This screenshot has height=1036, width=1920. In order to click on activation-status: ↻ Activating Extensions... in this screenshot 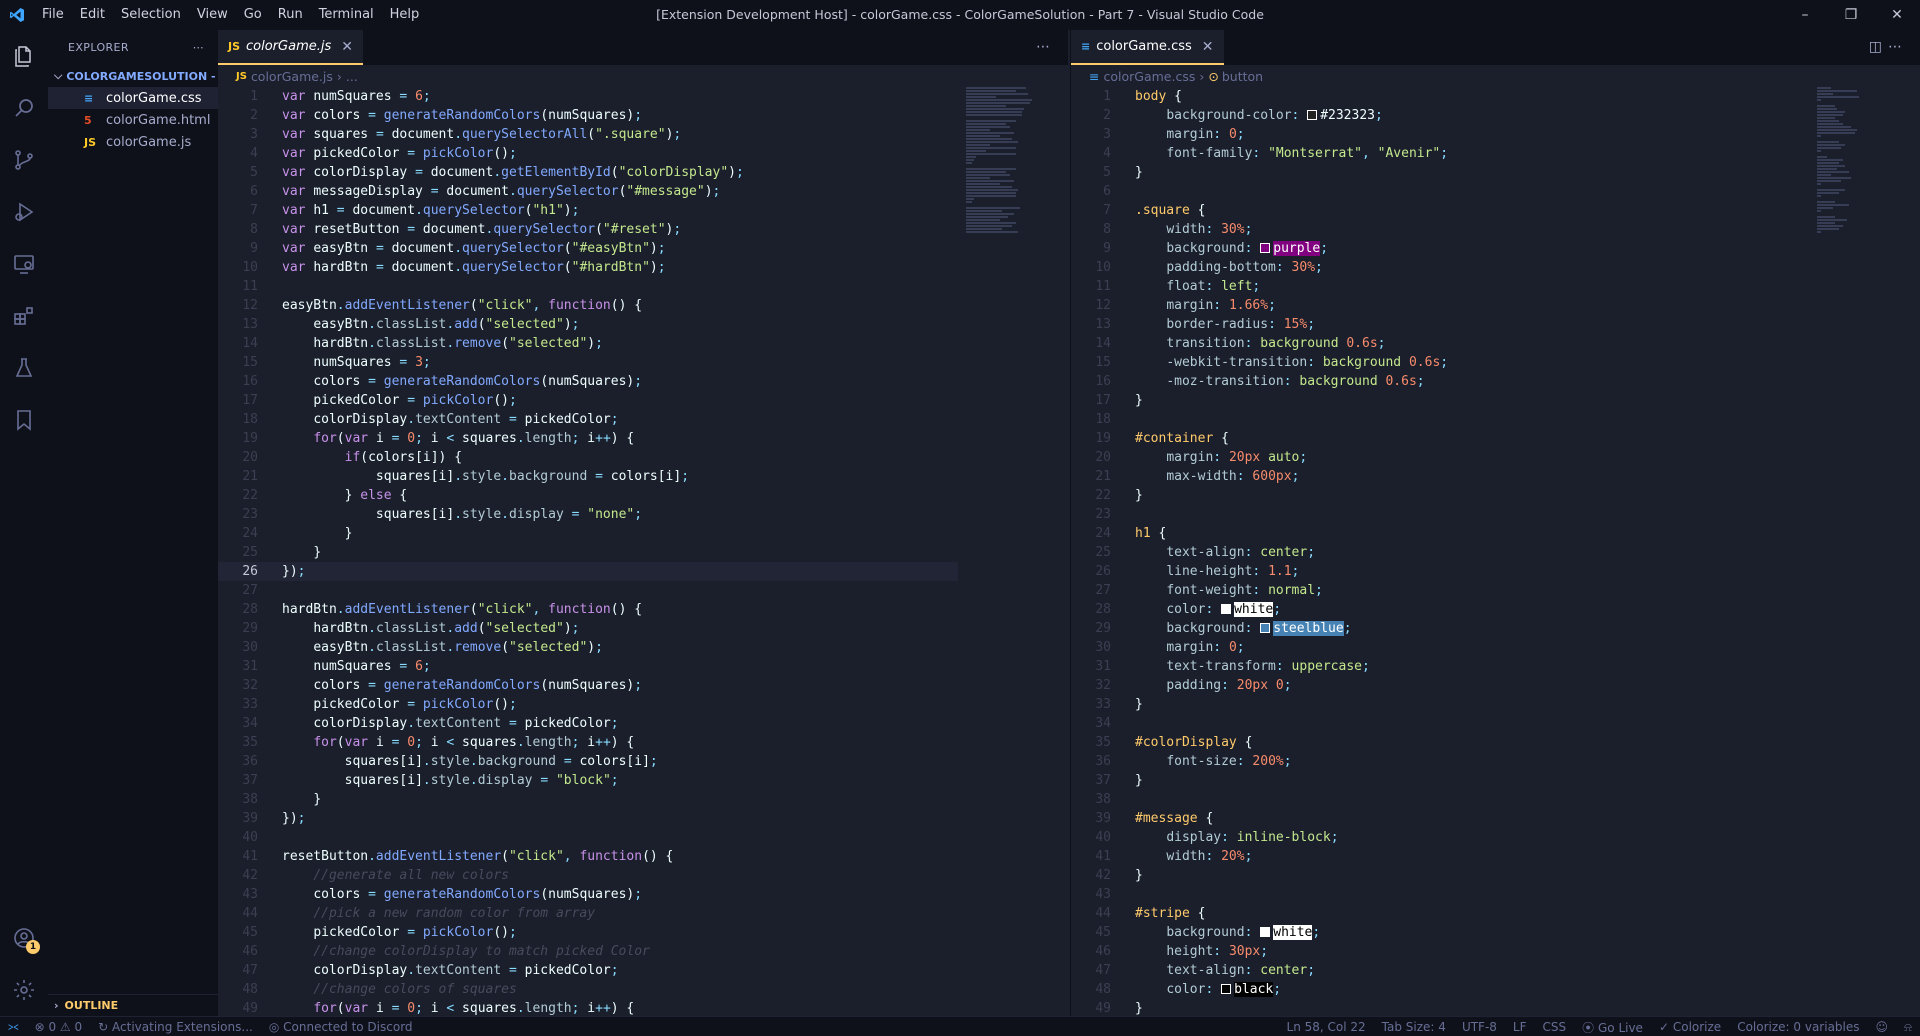, I will do `click(175, 1026)`.